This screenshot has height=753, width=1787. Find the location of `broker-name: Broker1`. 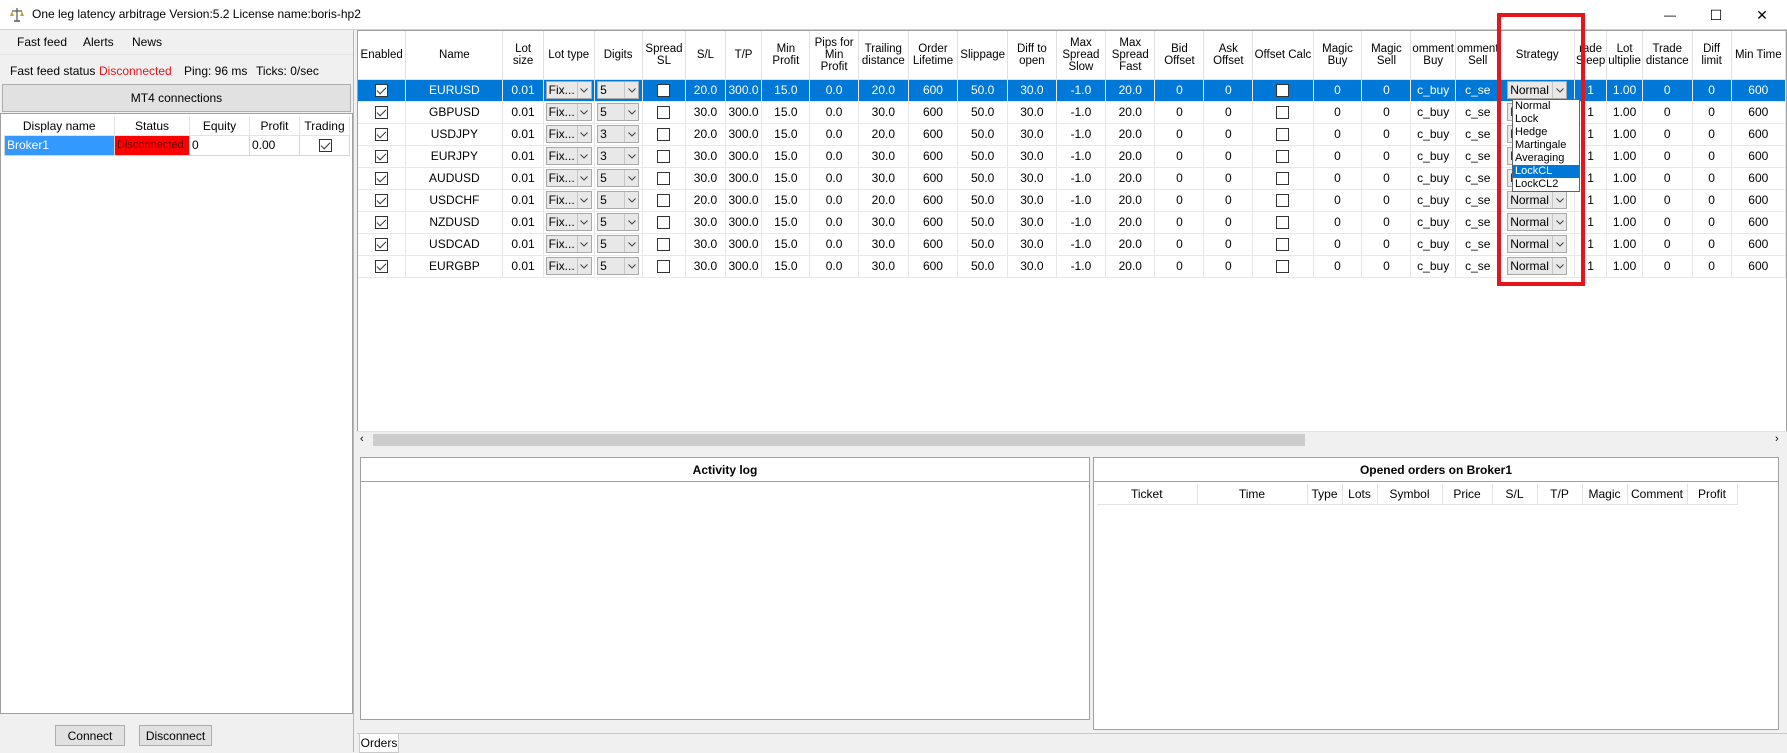

broker-name: Broker1 is located at coordinates (59, 145).